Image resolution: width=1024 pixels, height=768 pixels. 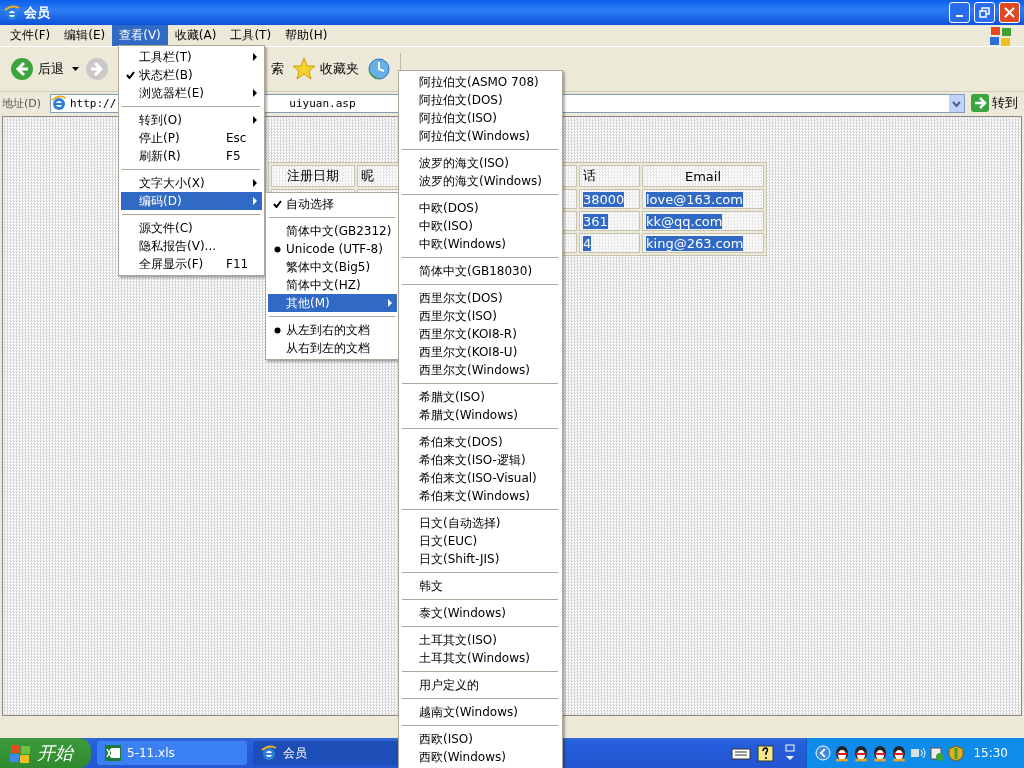 I want to click on shield-icon, so click(x=956, y=753).